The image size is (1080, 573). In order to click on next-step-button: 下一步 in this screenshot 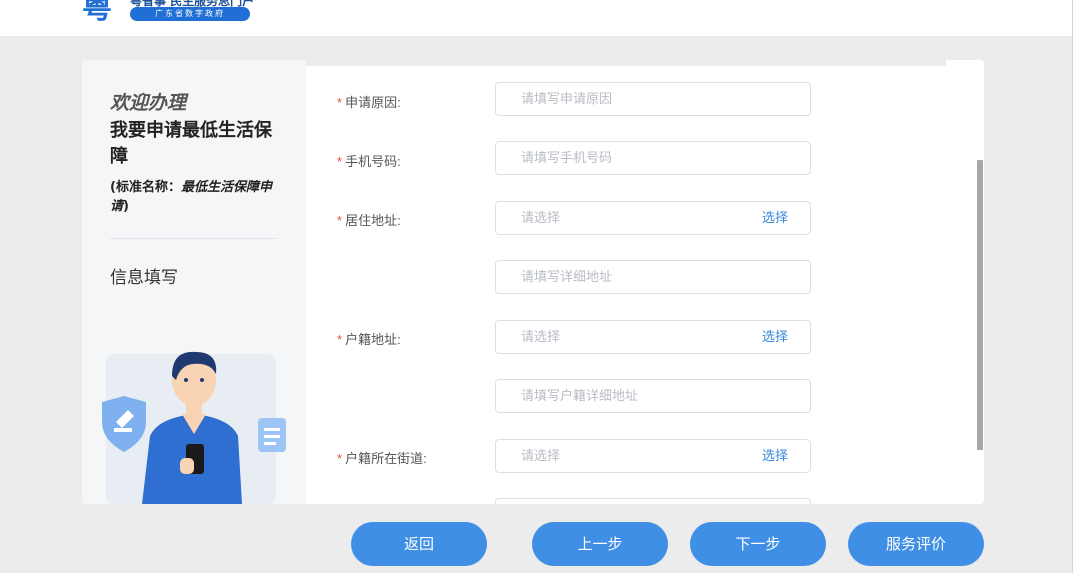, I will do `click(758, 544)`.